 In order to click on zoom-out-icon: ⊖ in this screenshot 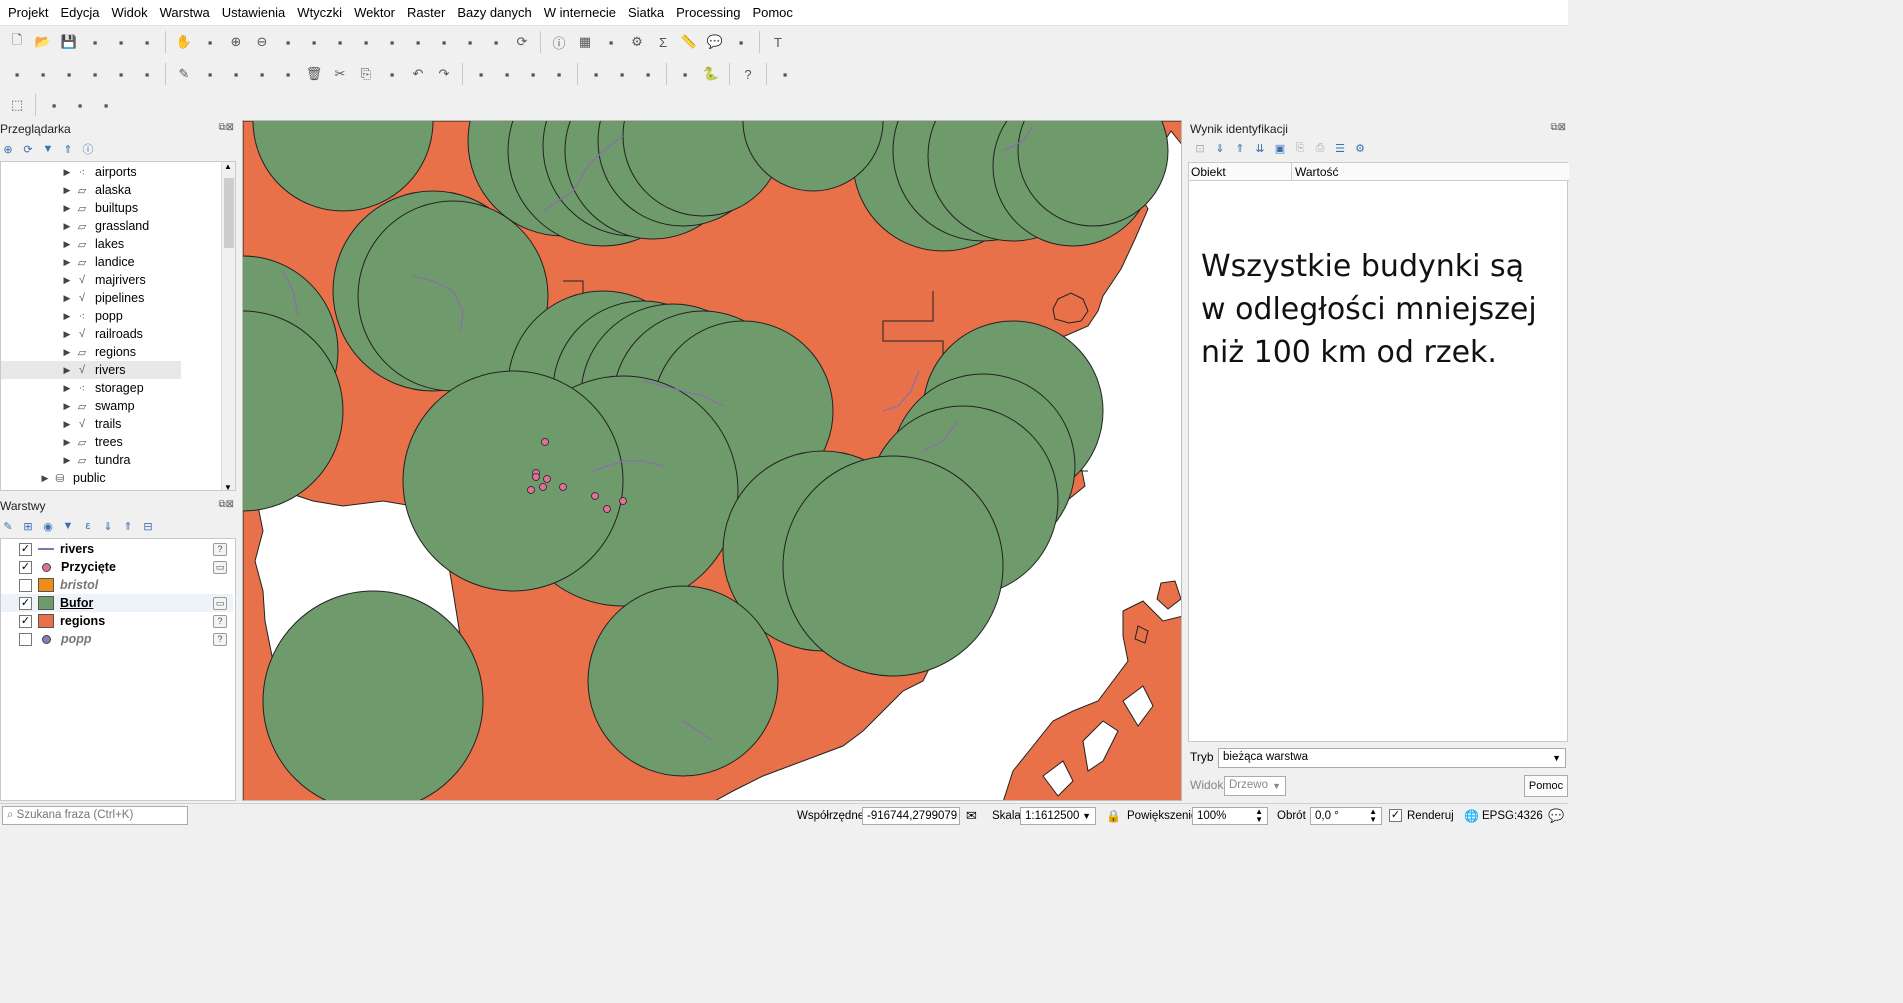, I will do `click(262, 42)`.